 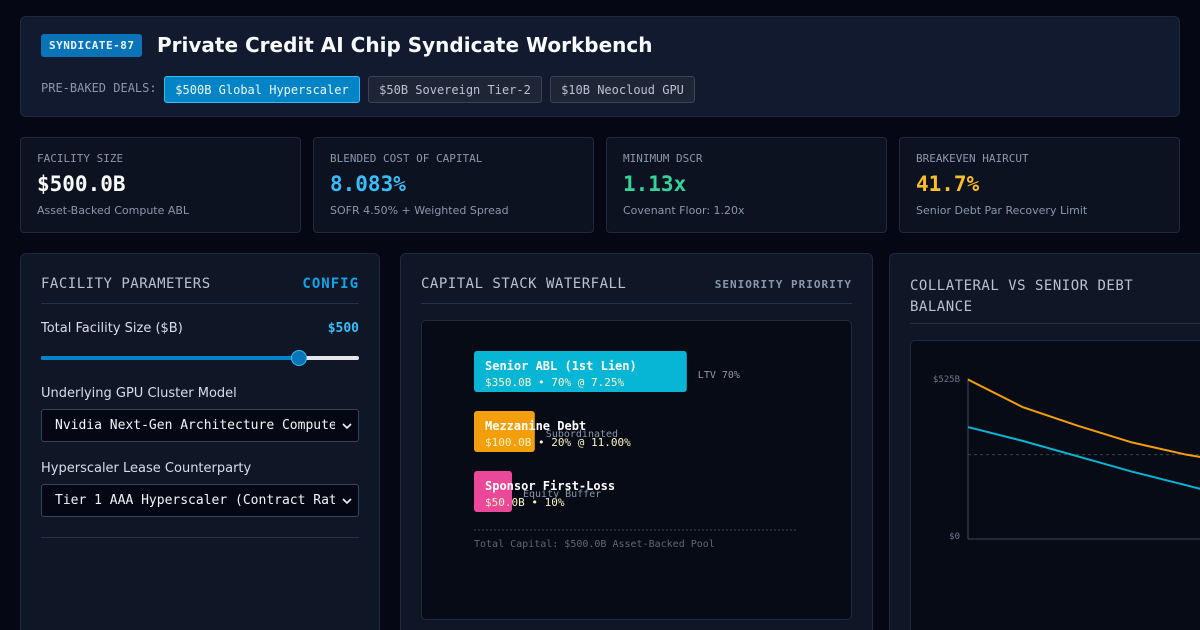 What do you see at coordinates (655, 184) in the screenshot?
I see `kpi-value: 1.13x` at bounding box center [655, 184].